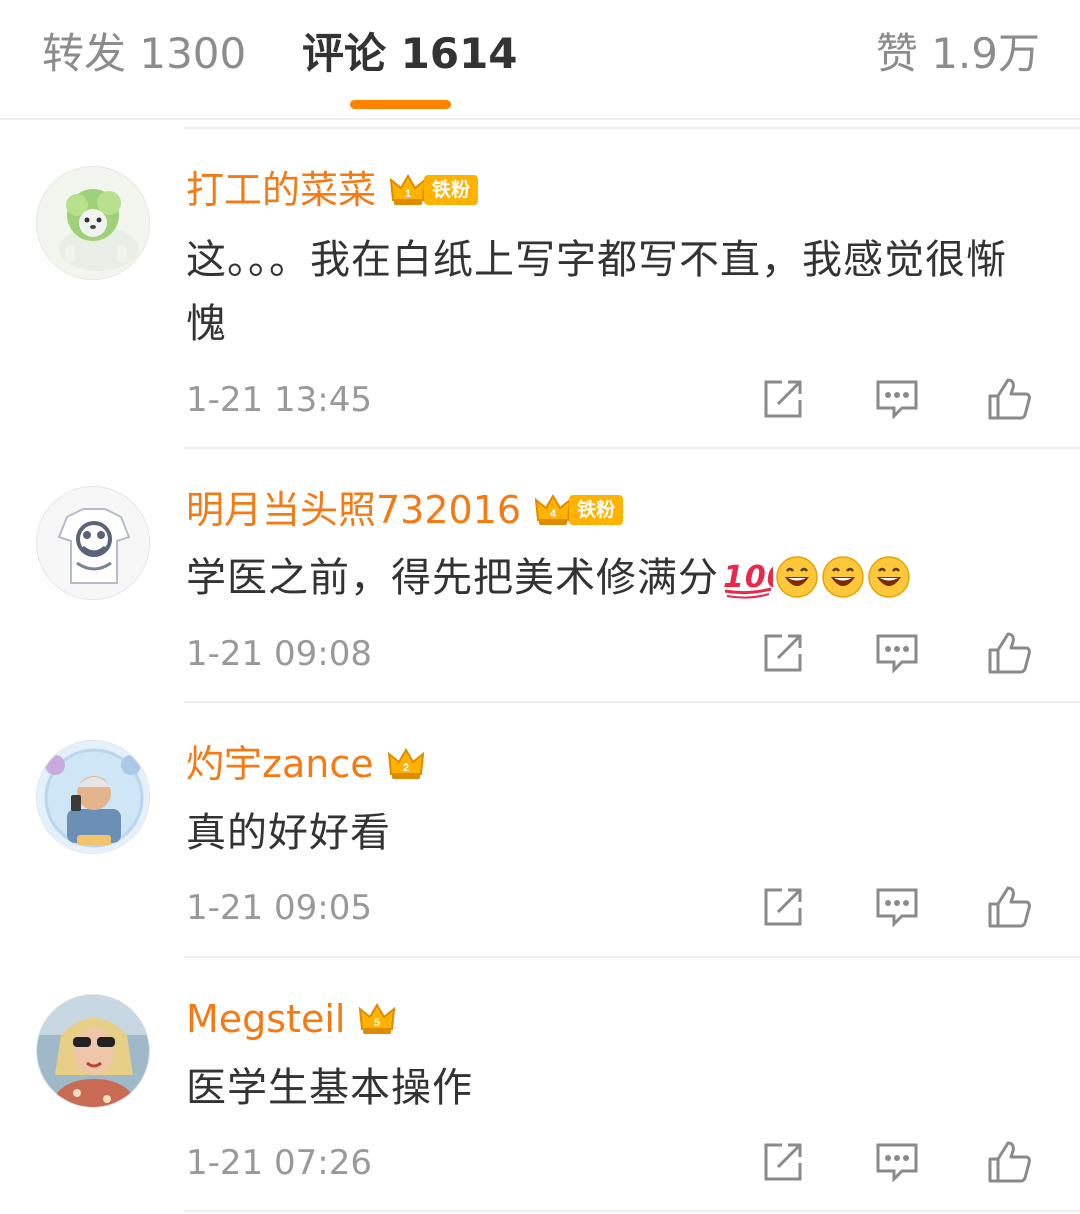  I want to click on comment-text-body: 学医之前，得先把美术修满分, so click(452, 578).